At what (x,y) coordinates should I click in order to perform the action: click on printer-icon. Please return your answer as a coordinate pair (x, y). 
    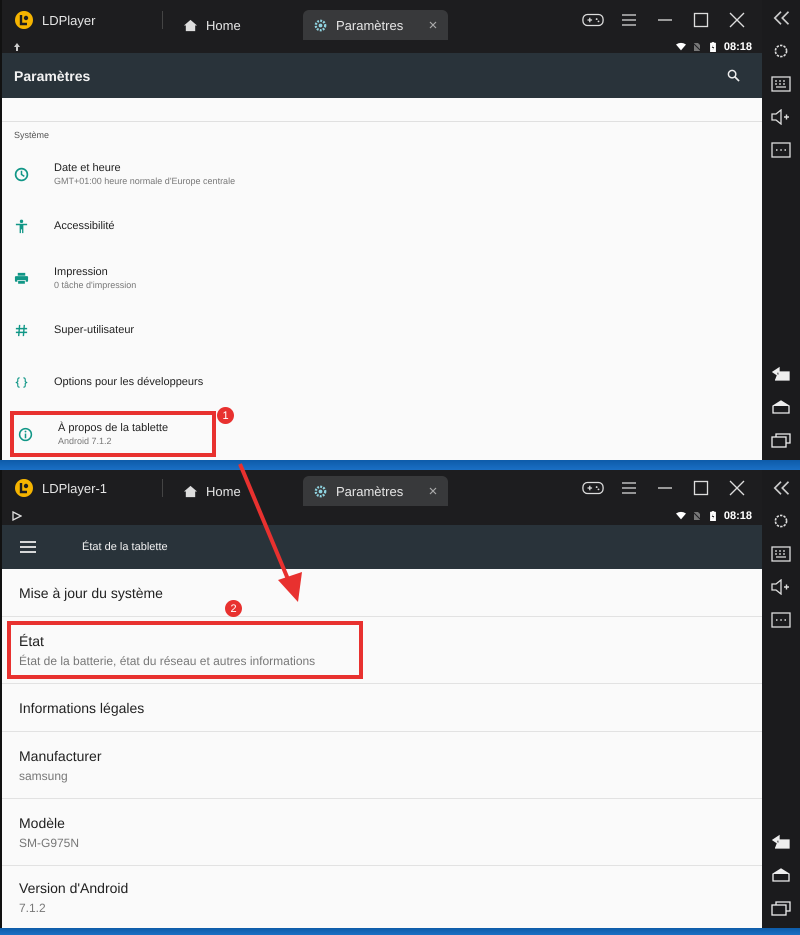
    Looking at the image, I should click on (21, 278).